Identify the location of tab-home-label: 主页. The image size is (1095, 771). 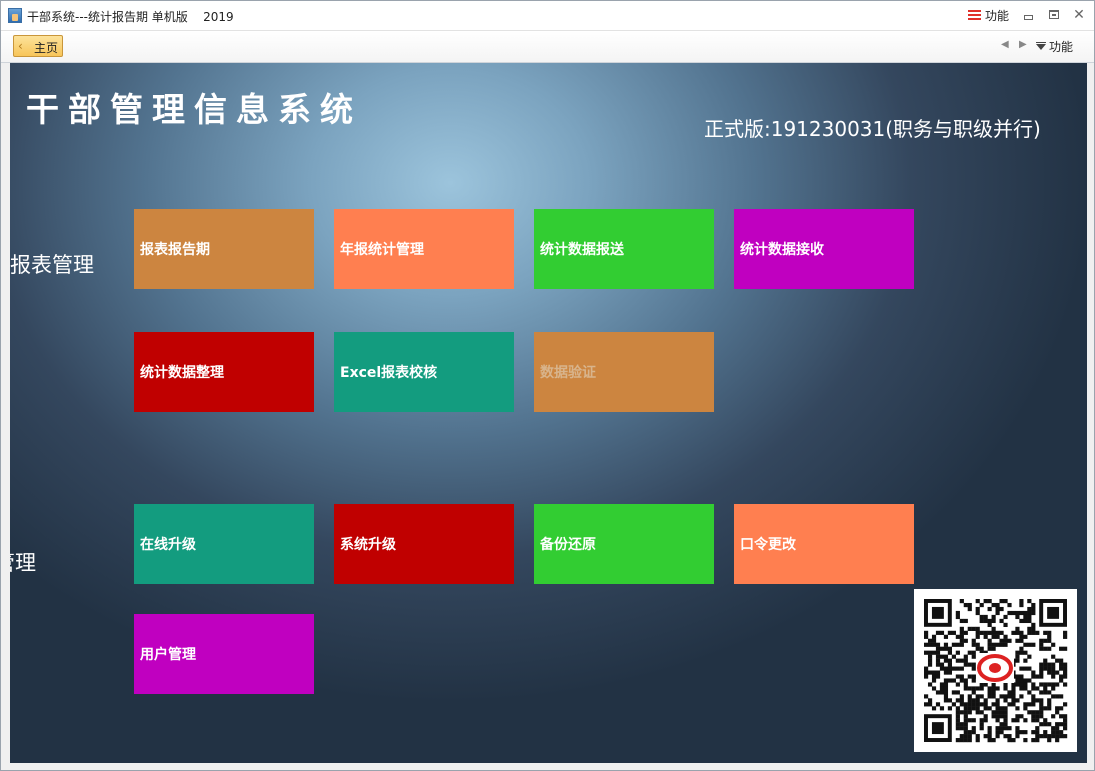
(46, 48).